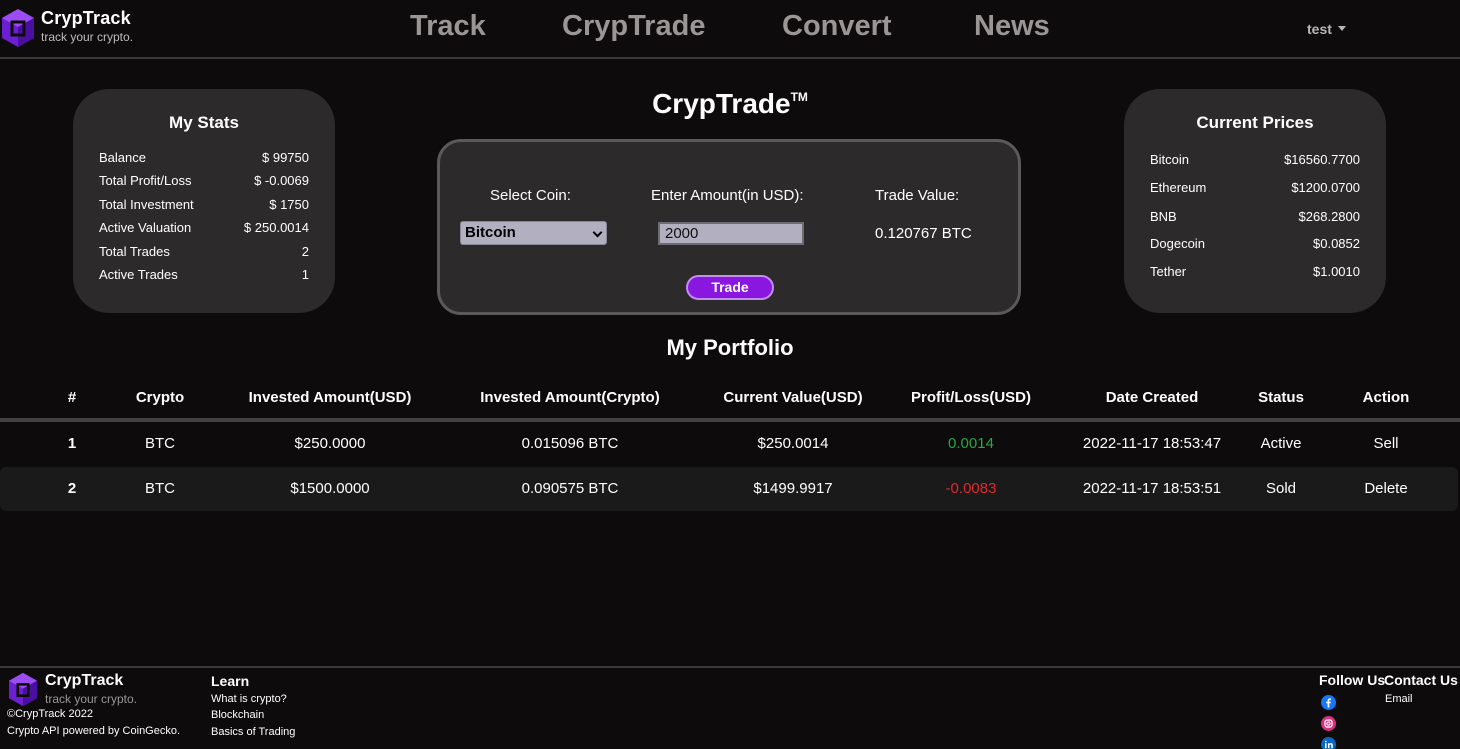  Describe the element at coordinates (1328, 743) in the screenshot. I see `linkedin-icon` at that location.